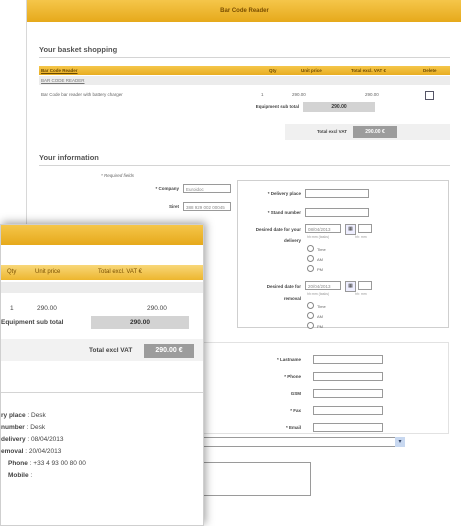  I want to click on detail-row: number : Desk, so click(23, 427).